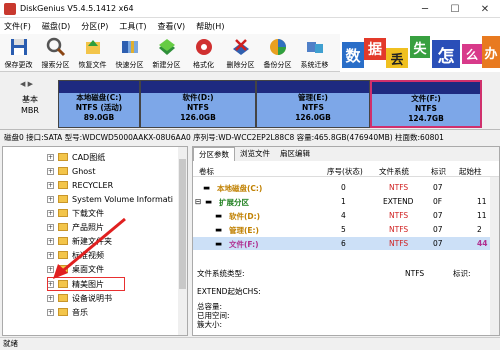 The width and height of the screenshot is (500, 350). I want to click on search-partition-button: 搜索分区, so click(55, 53).